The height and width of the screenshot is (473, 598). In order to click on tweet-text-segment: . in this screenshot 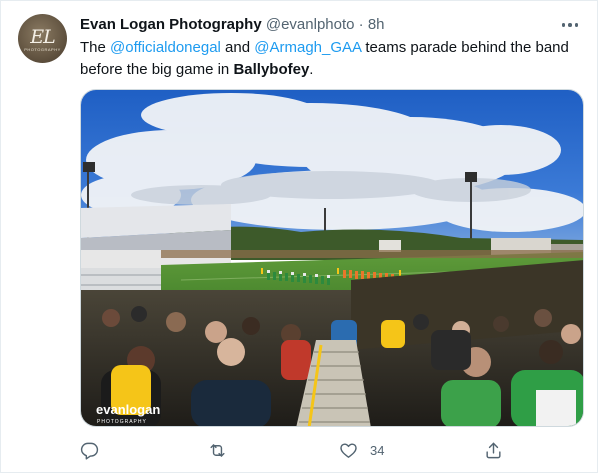, I will do `click(311, 69)`.